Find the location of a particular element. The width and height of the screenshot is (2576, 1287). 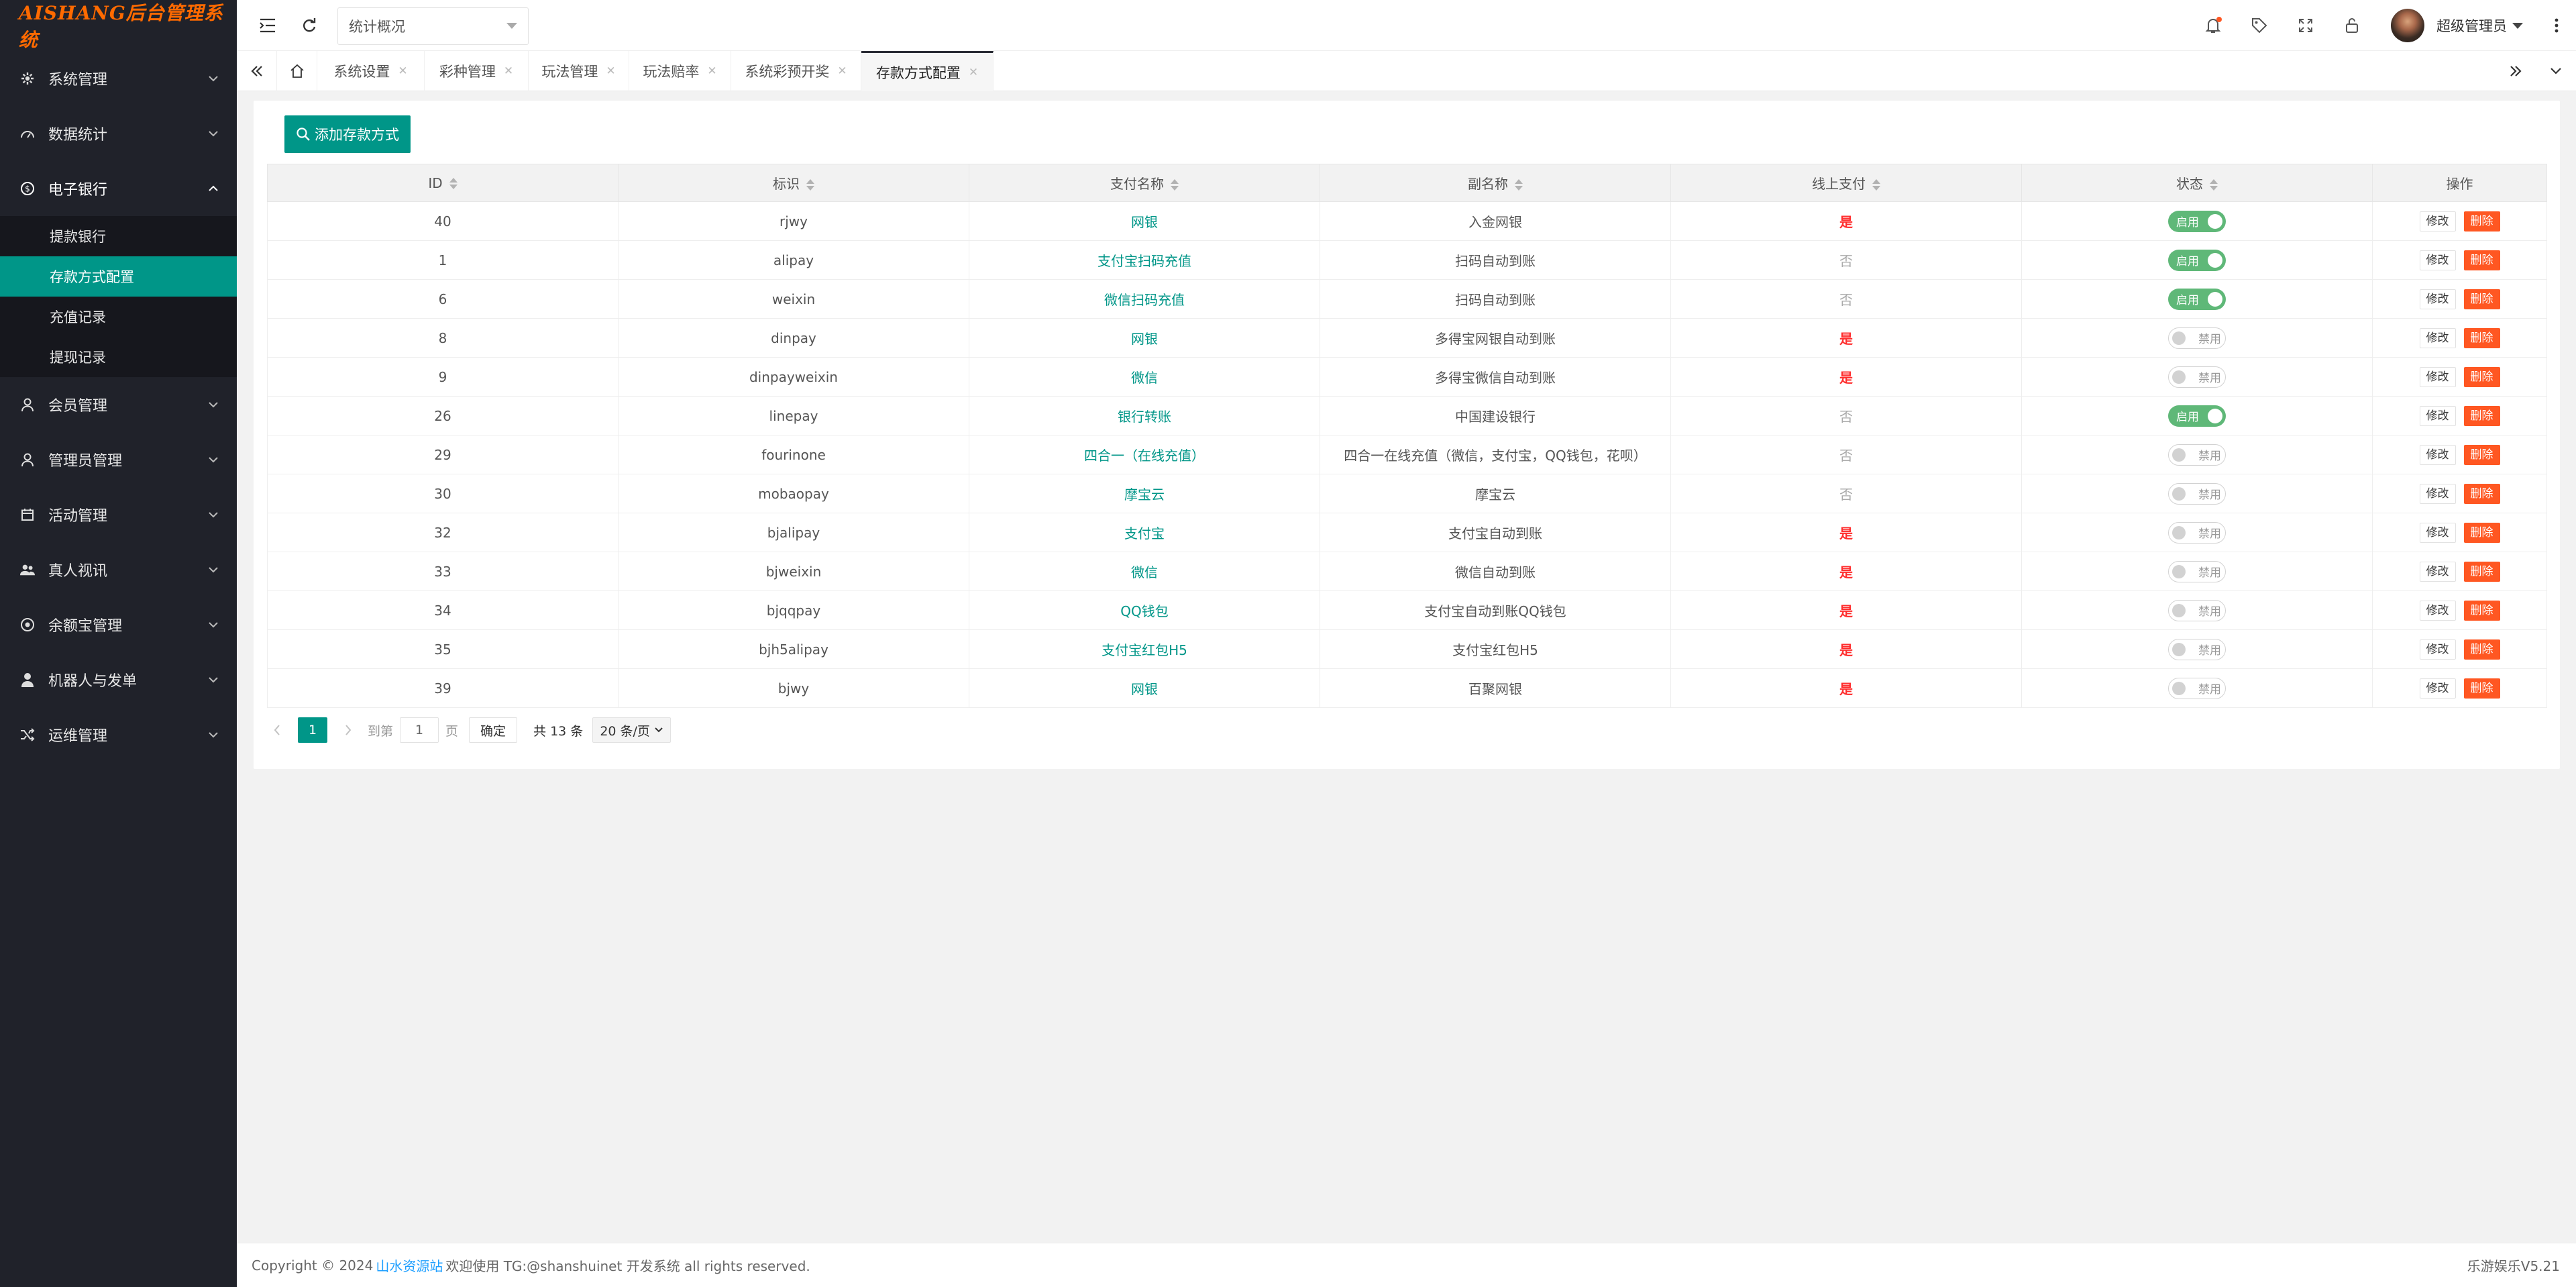

user-menu: 超级管理员 is located at coordinates (2457, 26).